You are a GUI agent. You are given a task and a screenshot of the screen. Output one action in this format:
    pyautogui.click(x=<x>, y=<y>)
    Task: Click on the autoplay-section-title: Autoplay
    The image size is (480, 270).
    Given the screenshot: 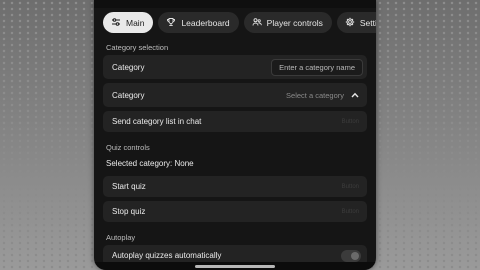 What is the action you would take?
    pyautogui.click(x=121, y=237)
    